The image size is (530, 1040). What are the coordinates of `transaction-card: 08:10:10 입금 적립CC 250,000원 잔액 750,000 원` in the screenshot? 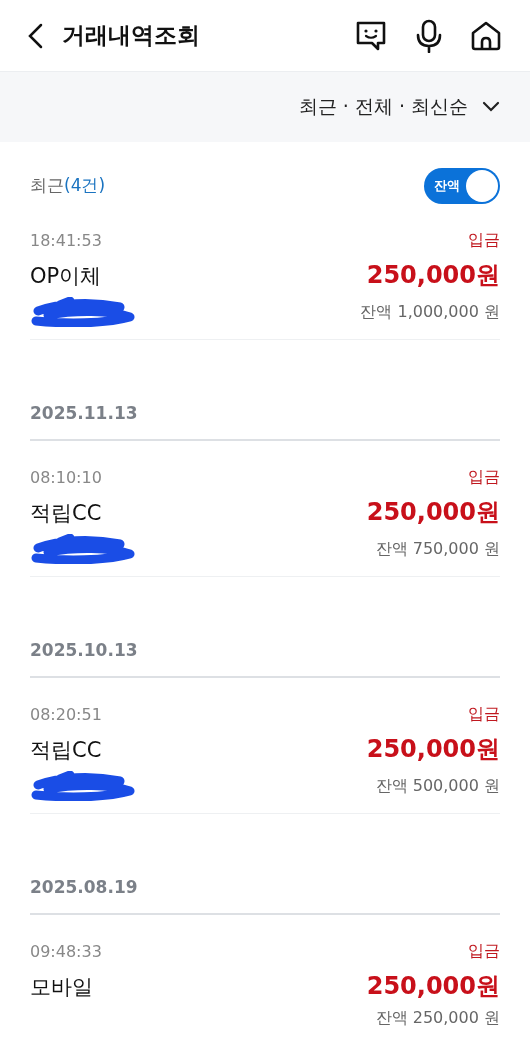 It's located at (265, 509).